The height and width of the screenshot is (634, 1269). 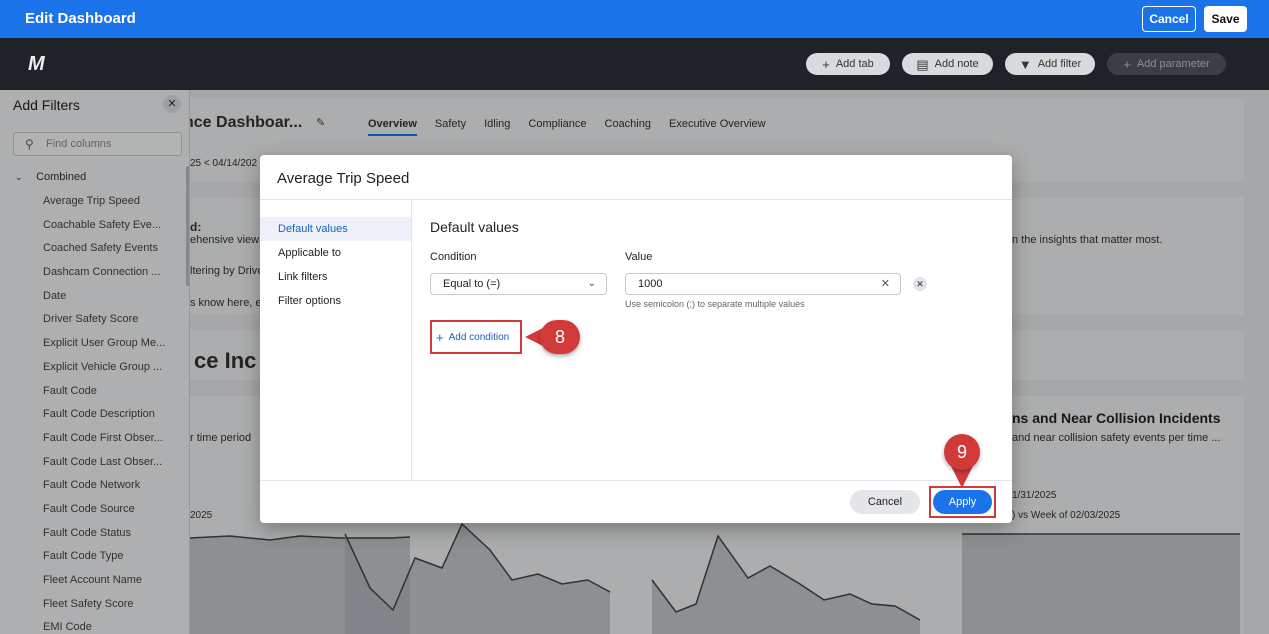 What do you see at coordinates (636, 480) in the screenshot?
I see `divider` at bounding box center [636, 480].